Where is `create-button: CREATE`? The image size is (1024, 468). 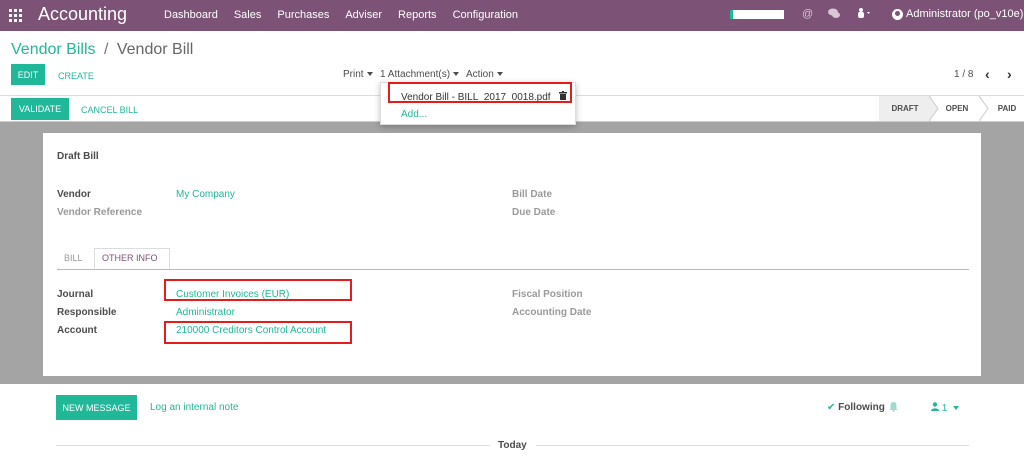 create-button: CREATE is located at coordinates (76, 76).